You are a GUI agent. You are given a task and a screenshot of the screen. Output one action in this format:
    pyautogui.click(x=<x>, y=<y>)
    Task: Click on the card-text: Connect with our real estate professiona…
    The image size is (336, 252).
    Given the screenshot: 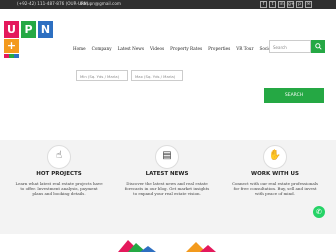 What is the action you would take?
    pyautogui.click(x=275, y=188)
    